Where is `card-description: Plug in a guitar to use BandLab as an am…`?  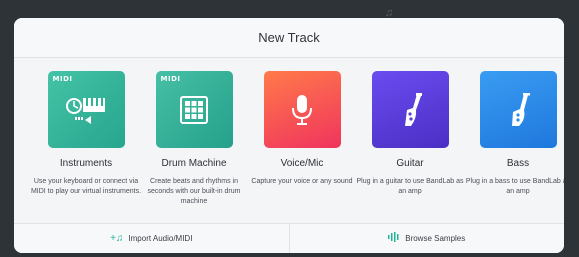
card-description: Plug in a guitar to use BandLab as an am… is located at coordinates (410, 186).